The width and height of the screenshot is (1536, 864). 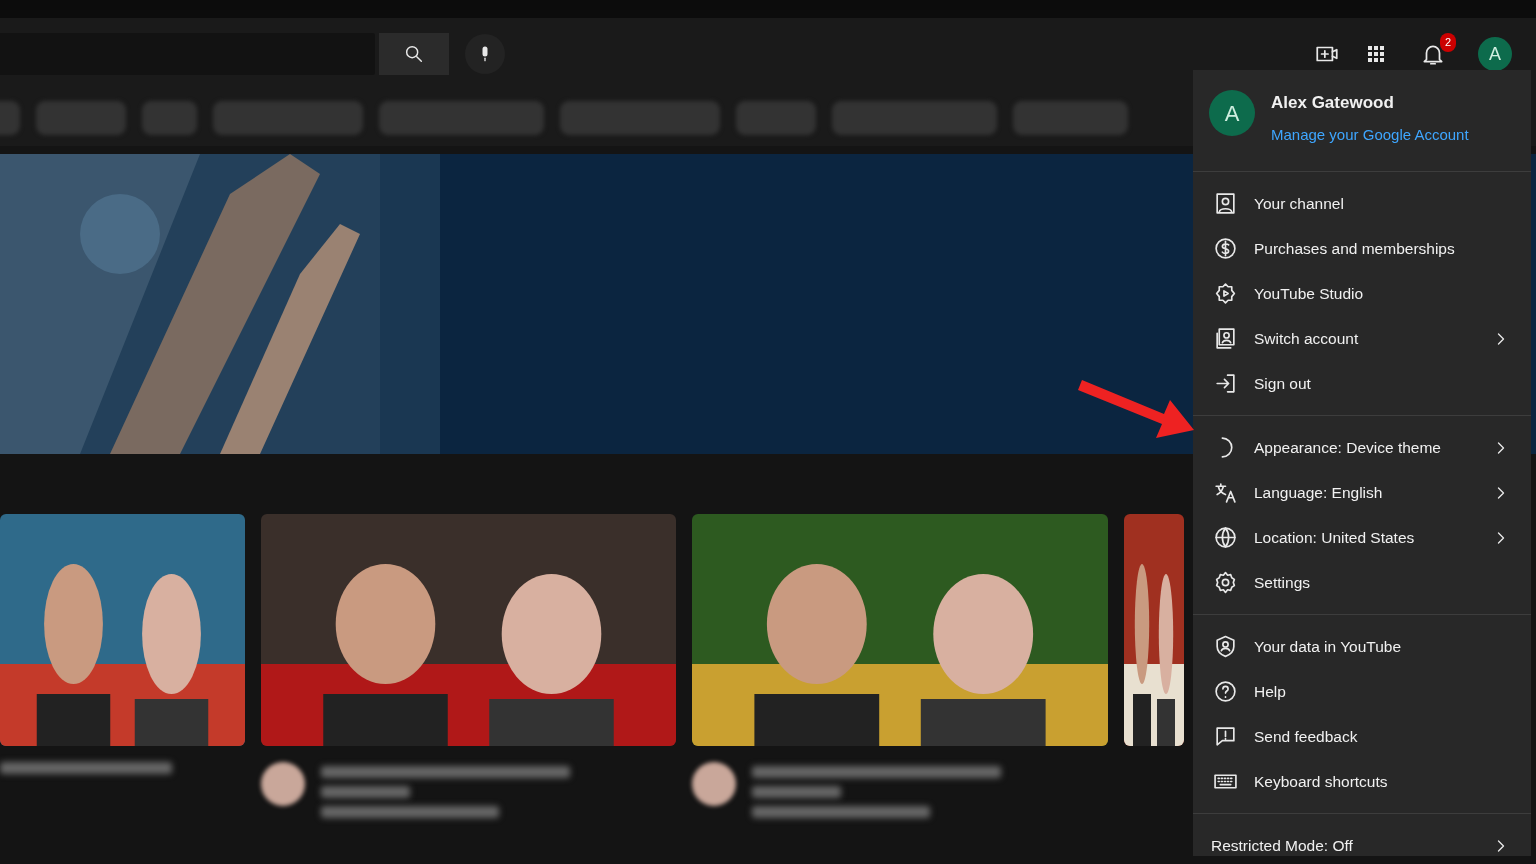 I want to click on menu-item: Send feedback, so click(x=1362, y=736).